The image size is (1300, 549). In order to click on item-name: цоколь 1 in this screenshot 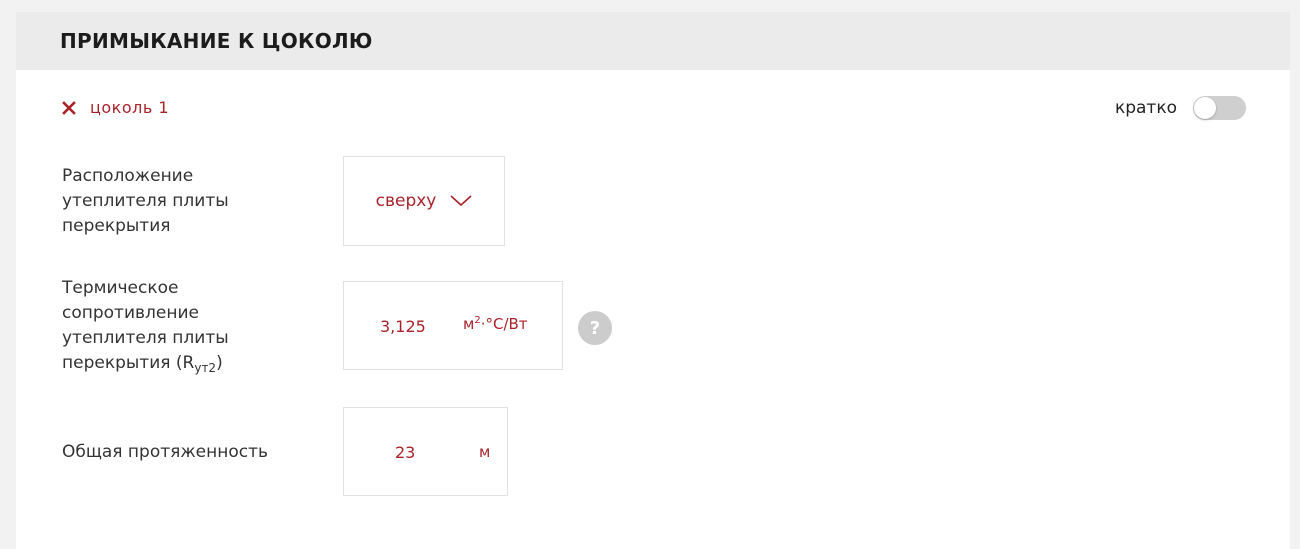, I will do `click(129, 107)`.